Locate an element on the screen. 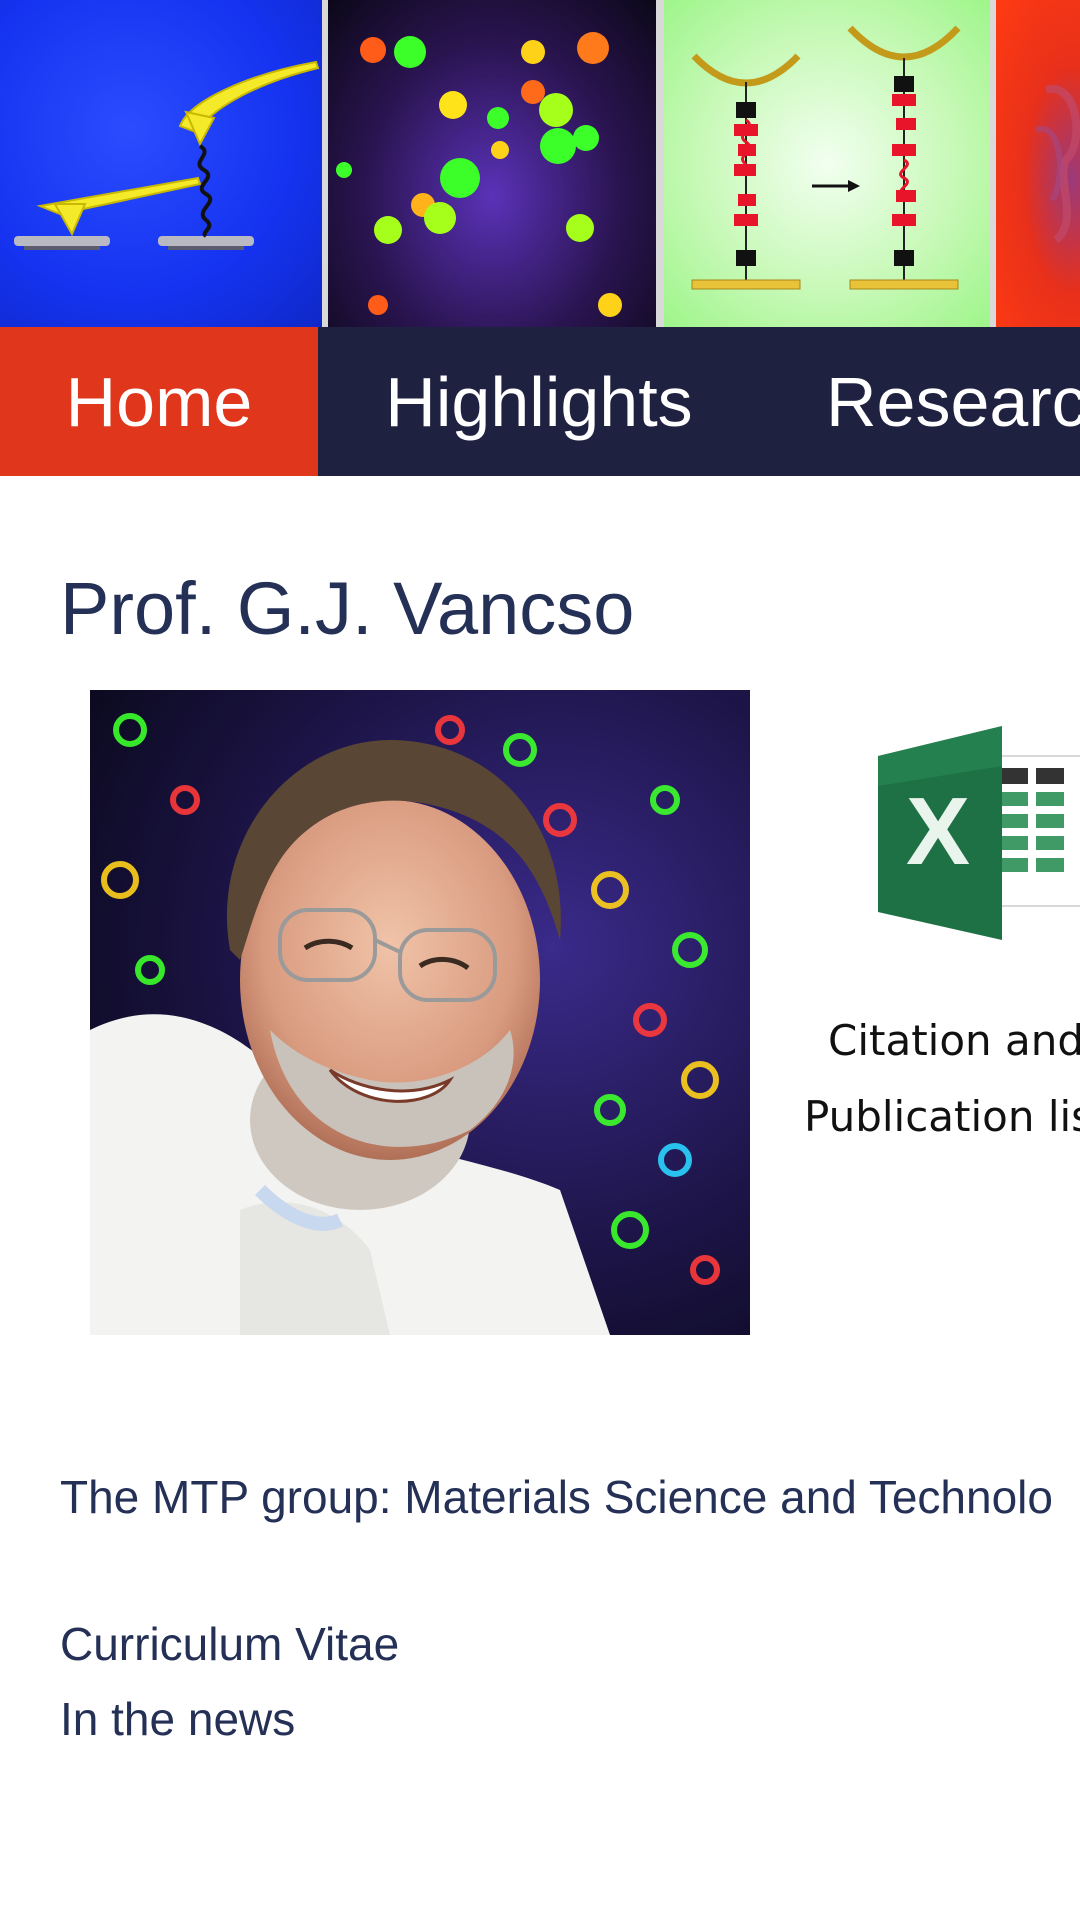 This screenshot has height=1920, width=1080. banner-image-fluorescence is located at coordinates (492, 163).